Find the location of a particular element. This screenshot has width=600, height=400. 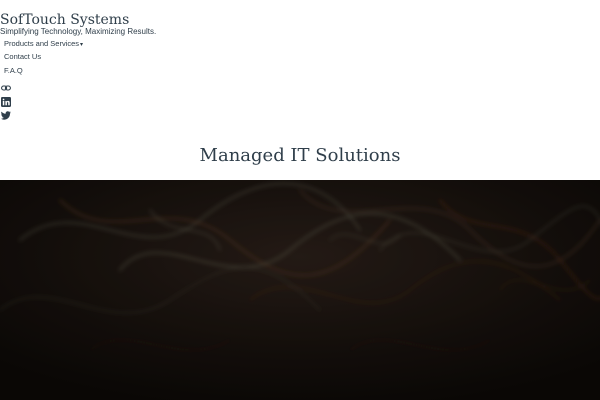

nav-item-label: Contact Us is located at coordinates (23, 56).